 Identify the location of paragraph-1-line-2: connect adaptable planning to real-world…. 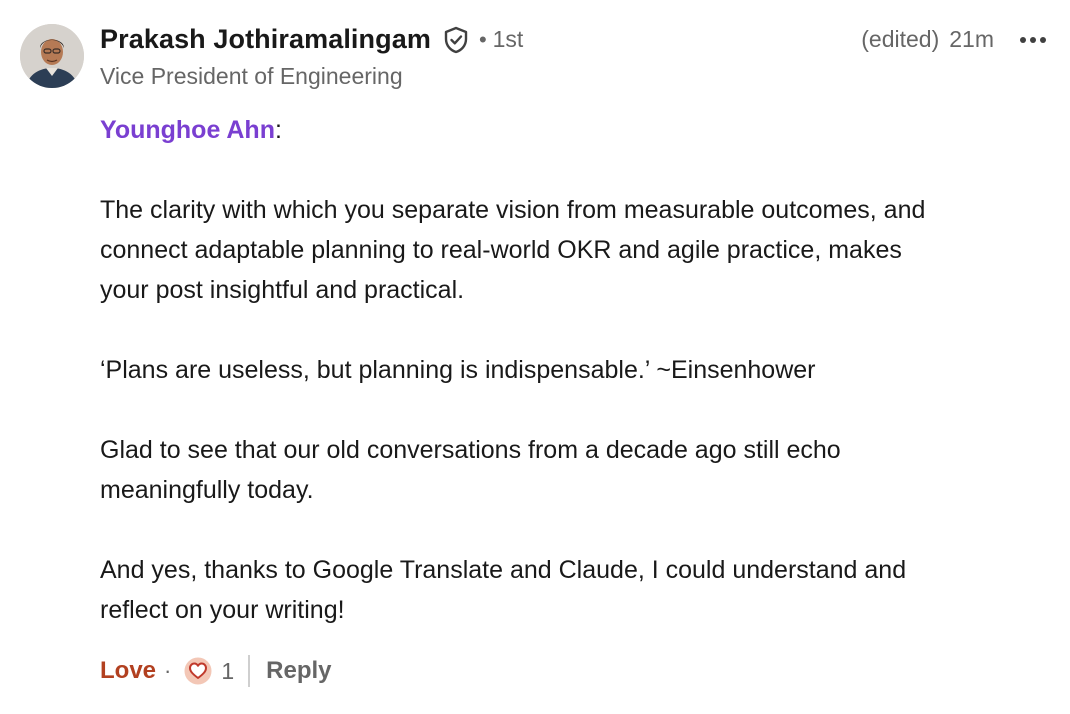
(501, 250).